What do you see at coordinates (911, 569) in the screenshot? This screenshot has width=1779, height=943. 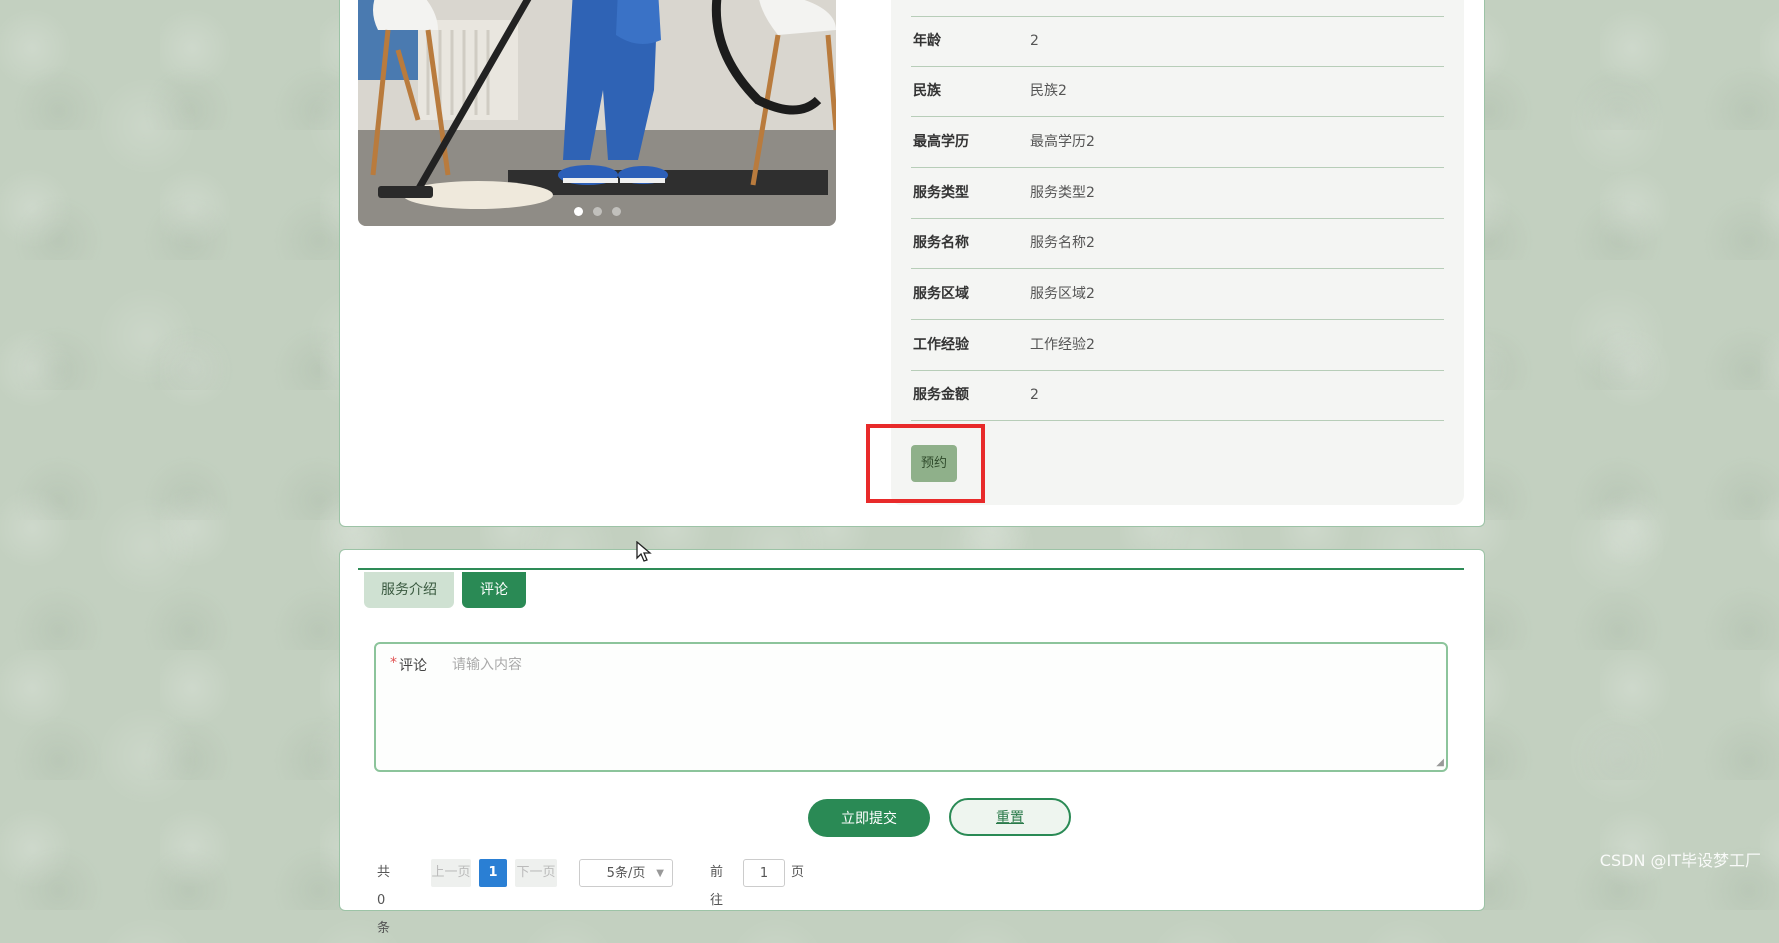 I see `tab-divider` at bounding box center [911, 569].